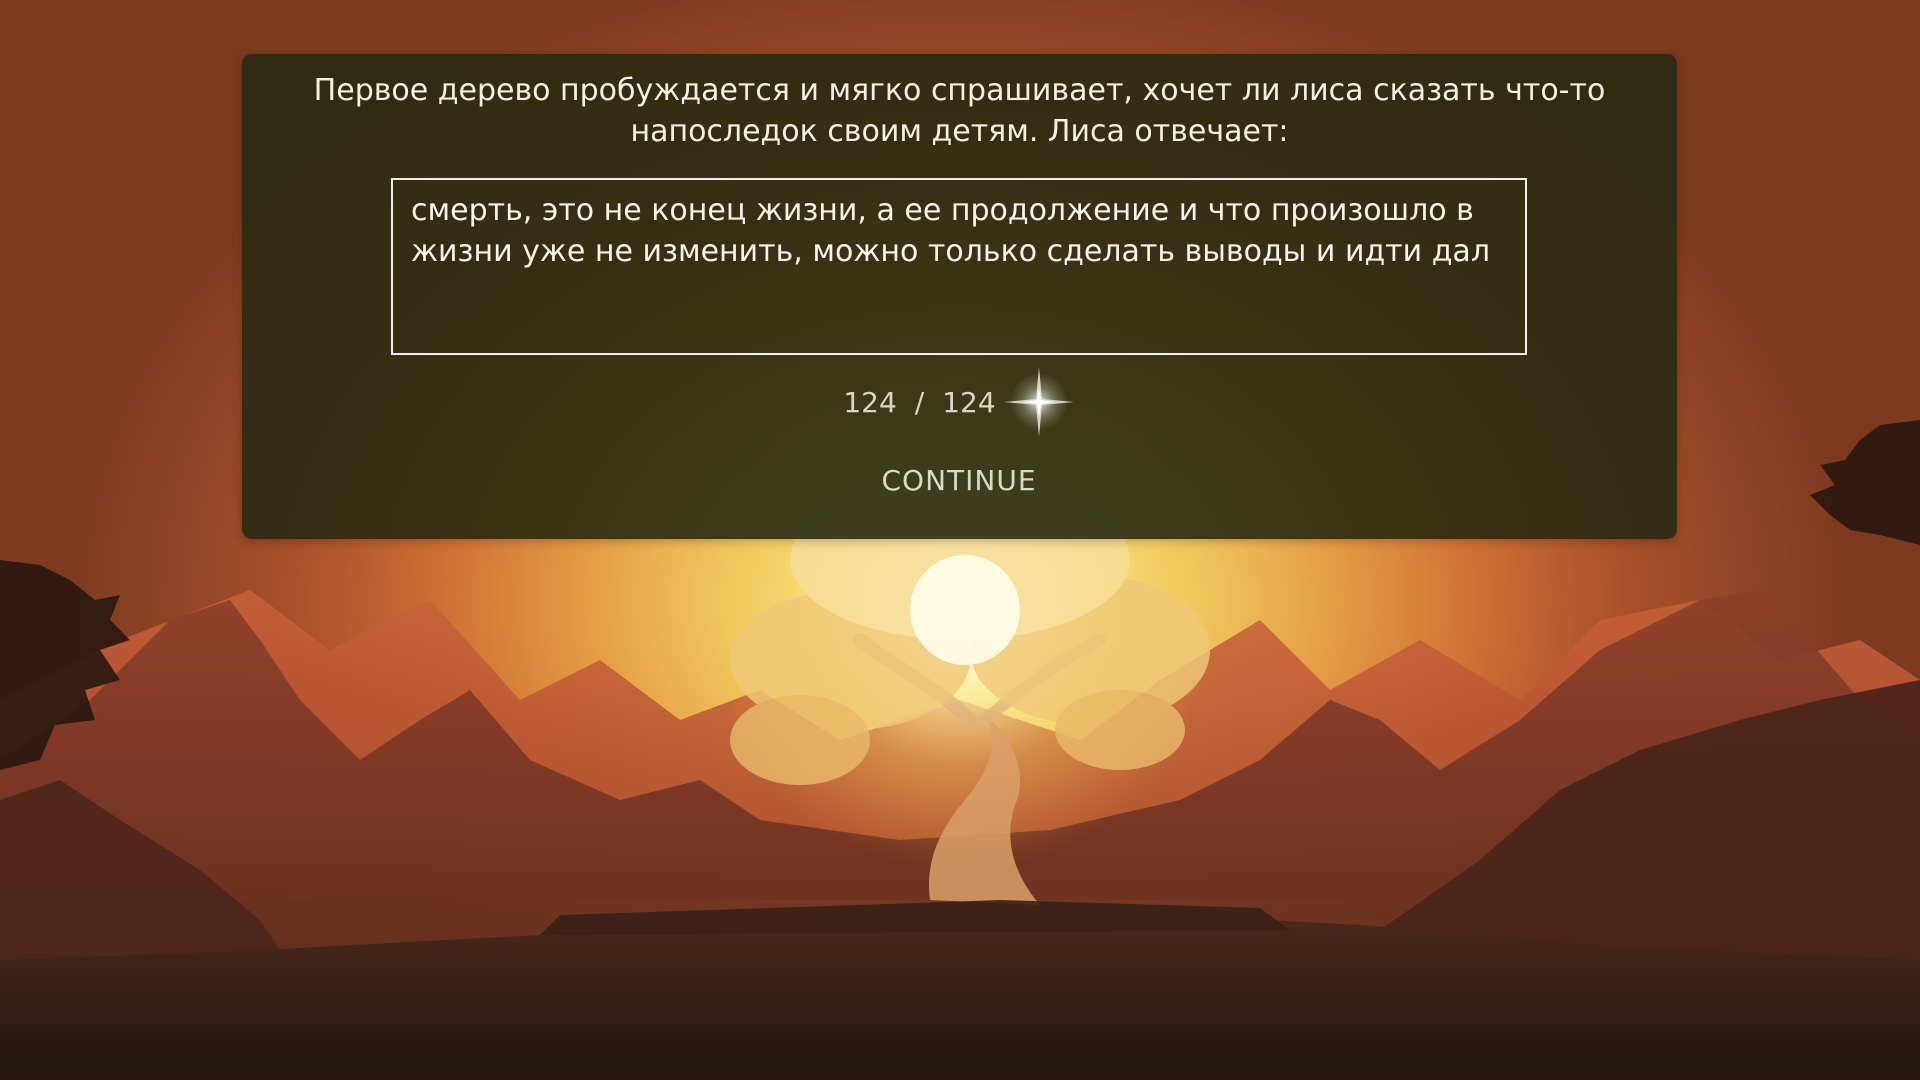 The height and width of the screenshot is (1080, 1920). I want to click on sun-icon, so click(965, 610).